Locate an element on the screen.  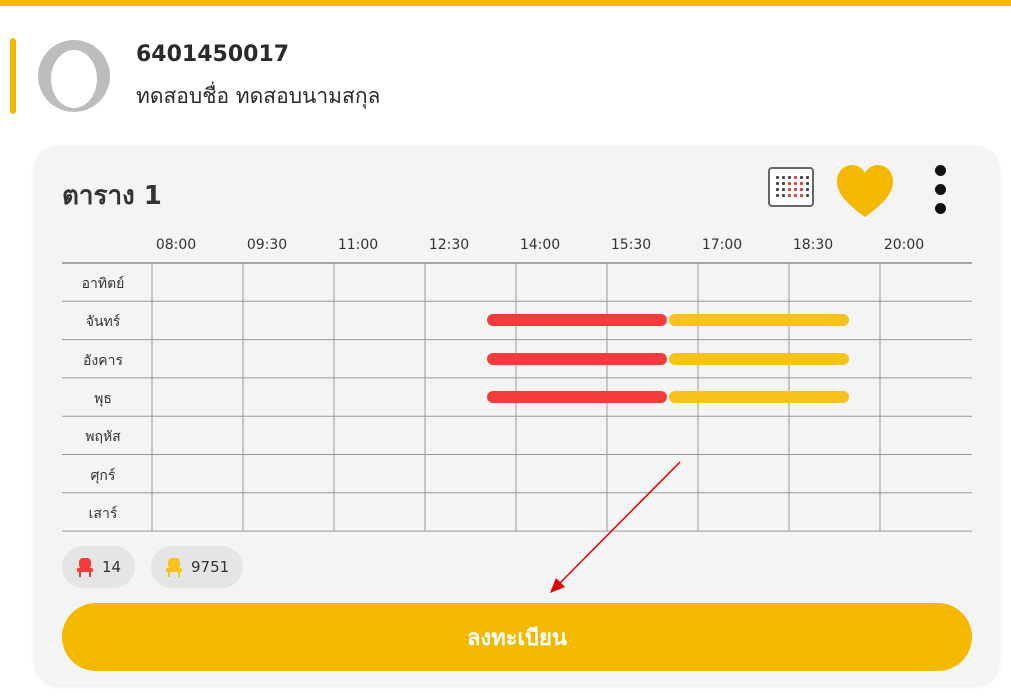
seat-chip-yellow: 9751 is located at coordinates (197, 567).